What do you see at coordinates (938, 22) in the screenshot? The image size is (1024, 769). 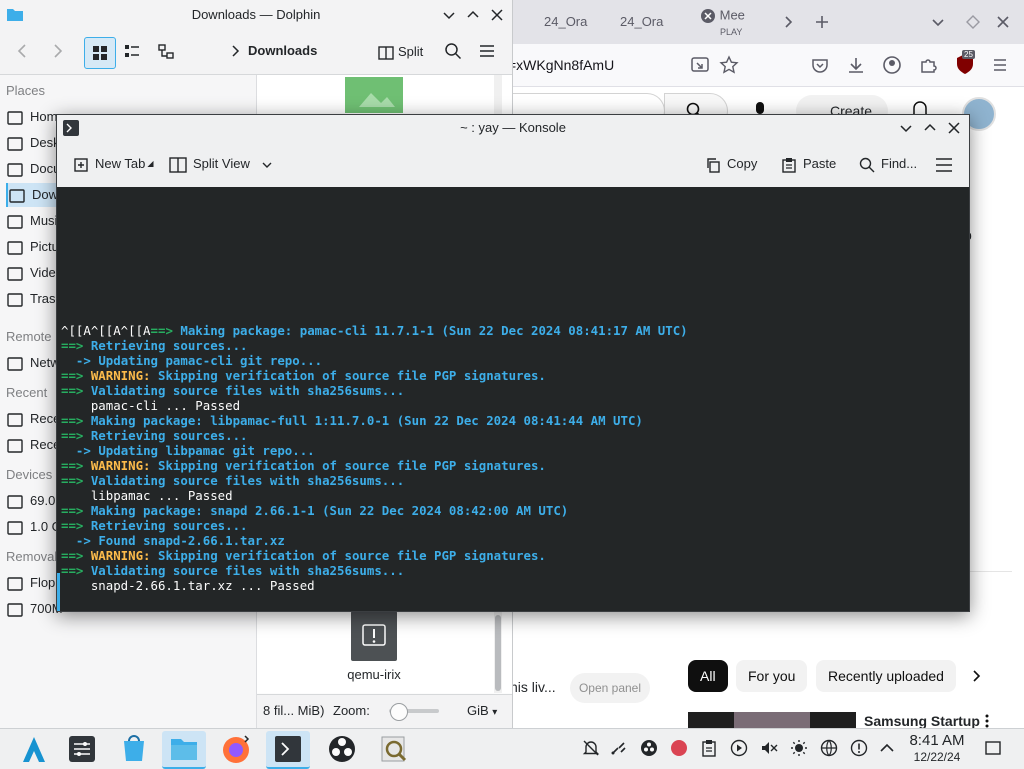 I see `tab-list-icon` at bounding box center [938, 22].